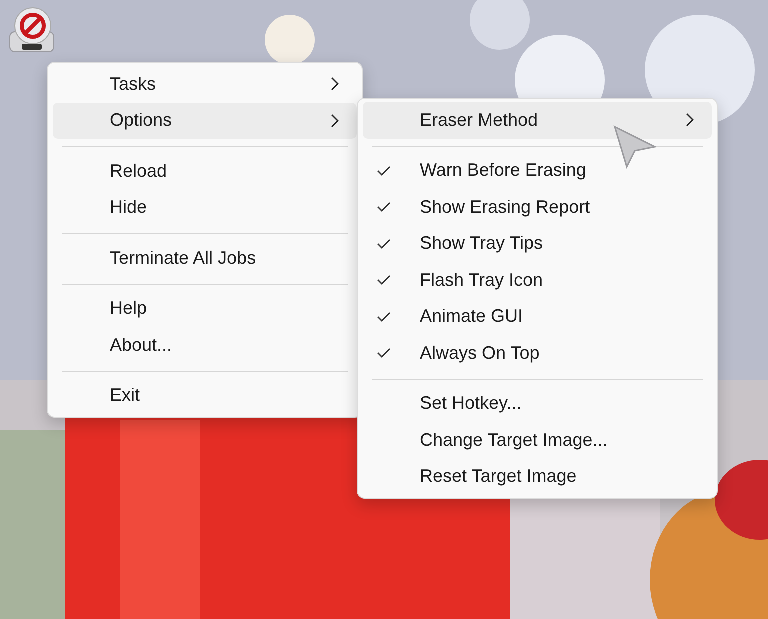  I want to click on menu-item: Tasks, so click(205, 84).